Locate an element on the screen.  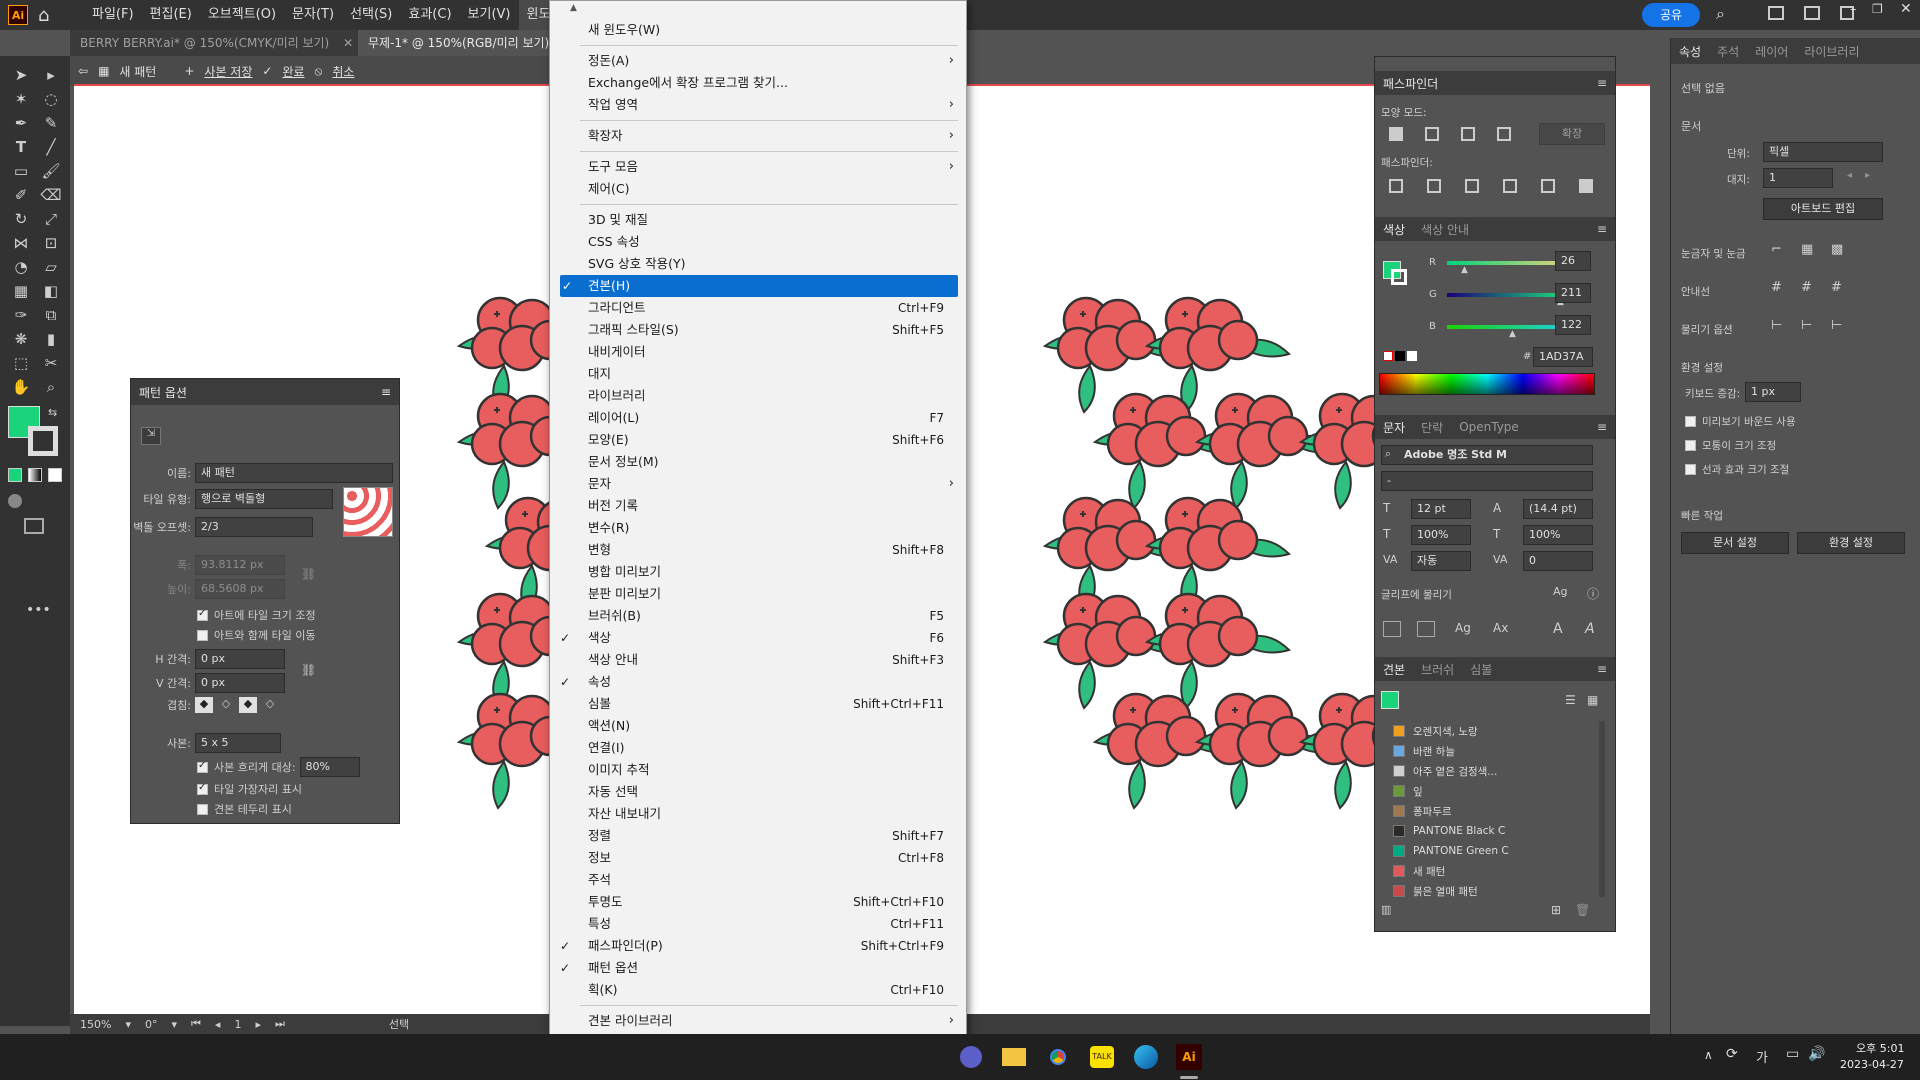
lock-guides-icon: # is located at coordinates (1806, 287).